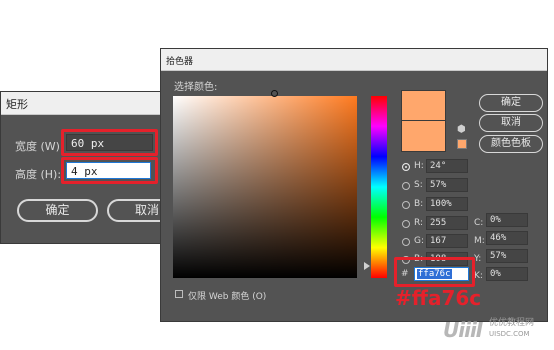 The height and width of the screenshot is (350, 554). Describe the element at coordinates (109, 142) in the screenshot. I see `width-input: 60 px` at that location.